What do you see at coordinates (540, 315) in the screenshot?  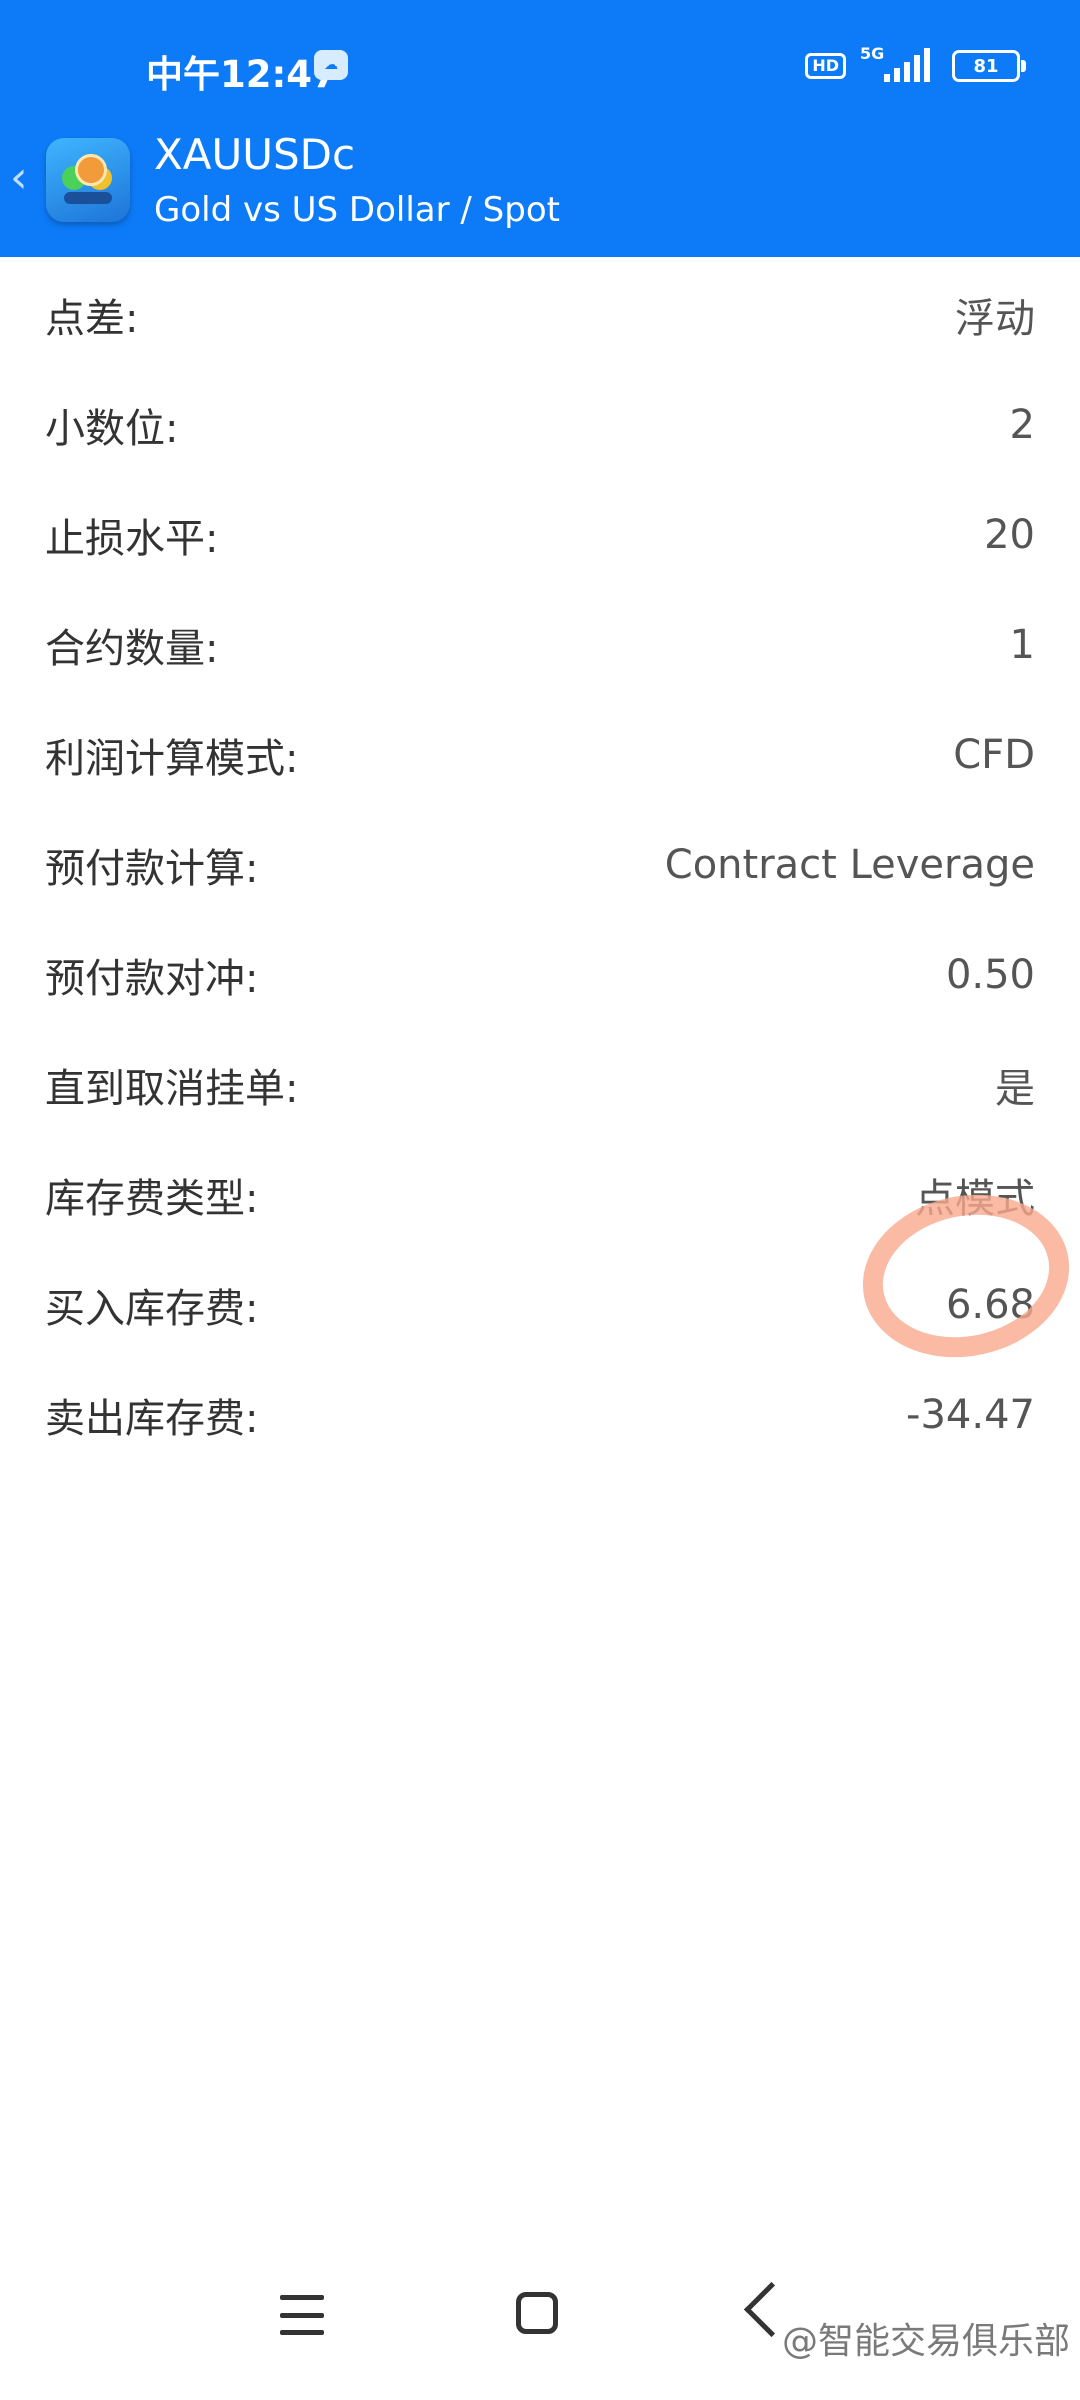 I see `spec-row-spread: 点差: 浮动` at bounding box center [540, 315].